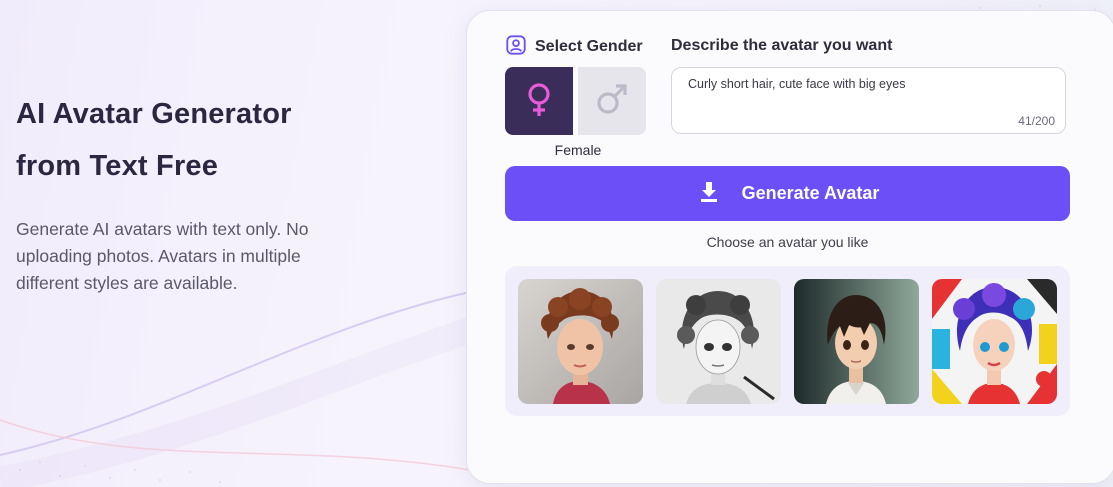 This screenshot has height=487, width=1113. I want to click on avatar-anime-image, so click(856, 341).